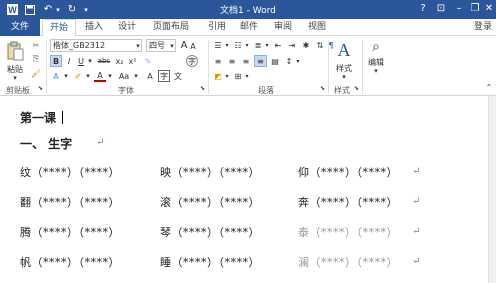  Describe the element at coordinates (278, 45) in the screenshot. I see `decrease-indent-icon: ⇤` at that location.